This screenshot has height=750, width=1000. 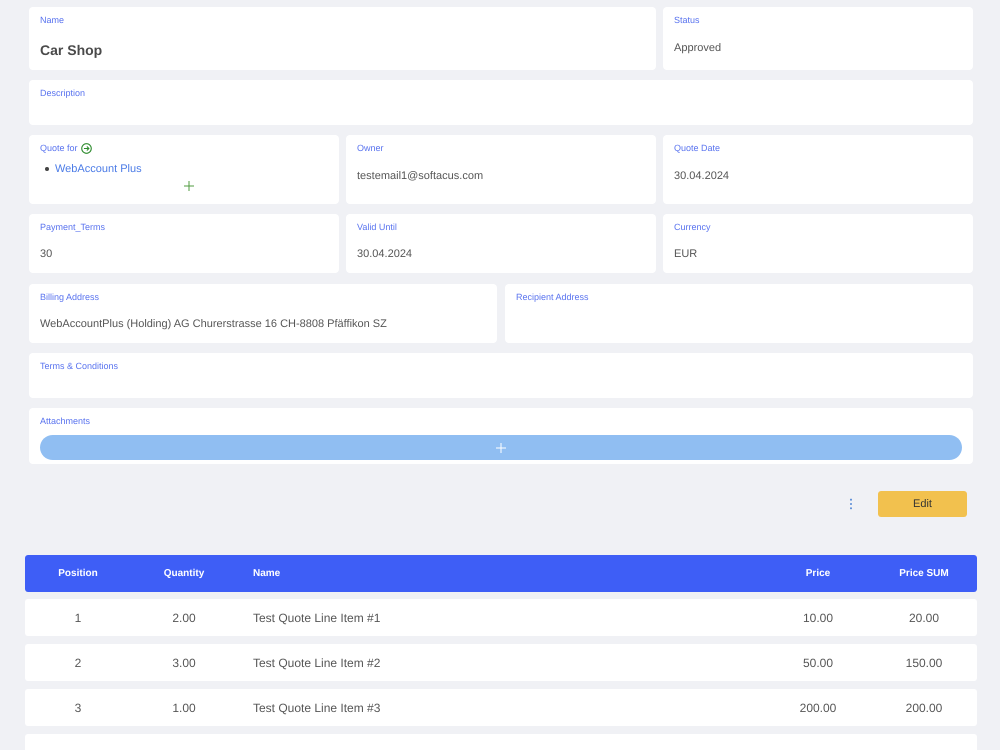 I want to click on table-cell-text: 2.00, so click(x=184, y=617).